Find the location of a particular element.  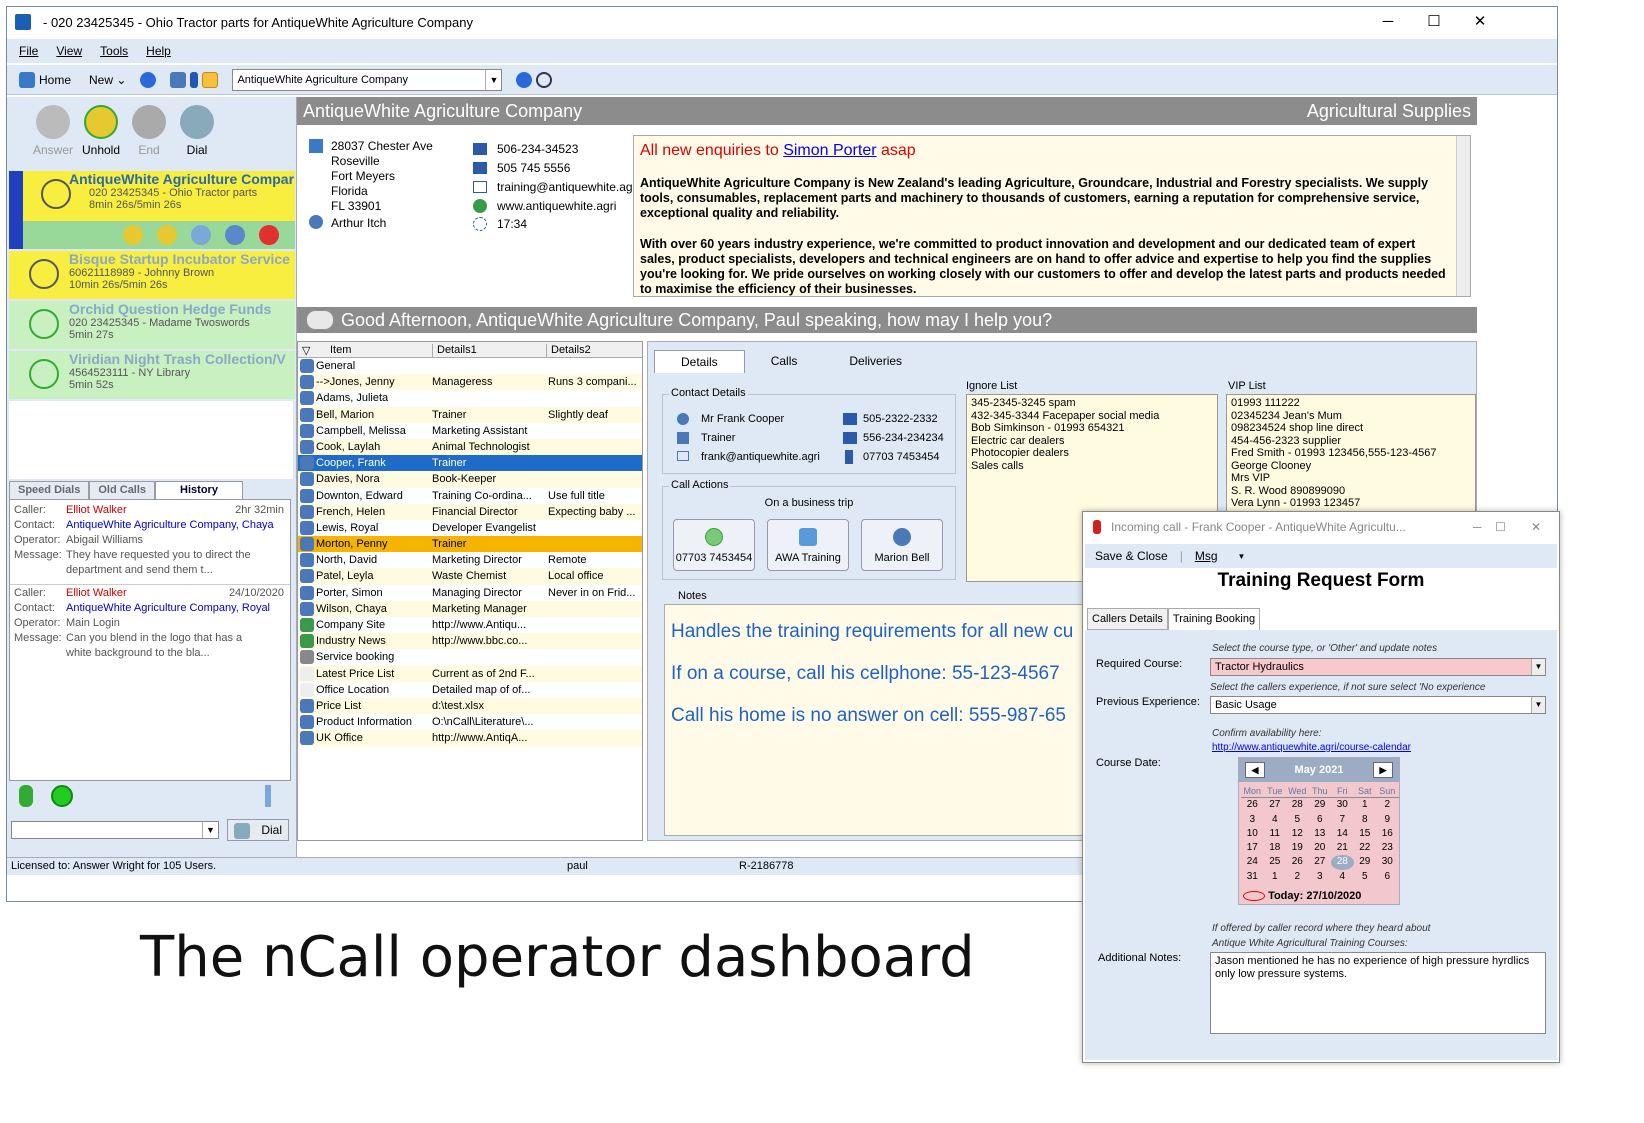

calendar-day: 24 is located at coordinates (1252, 862).